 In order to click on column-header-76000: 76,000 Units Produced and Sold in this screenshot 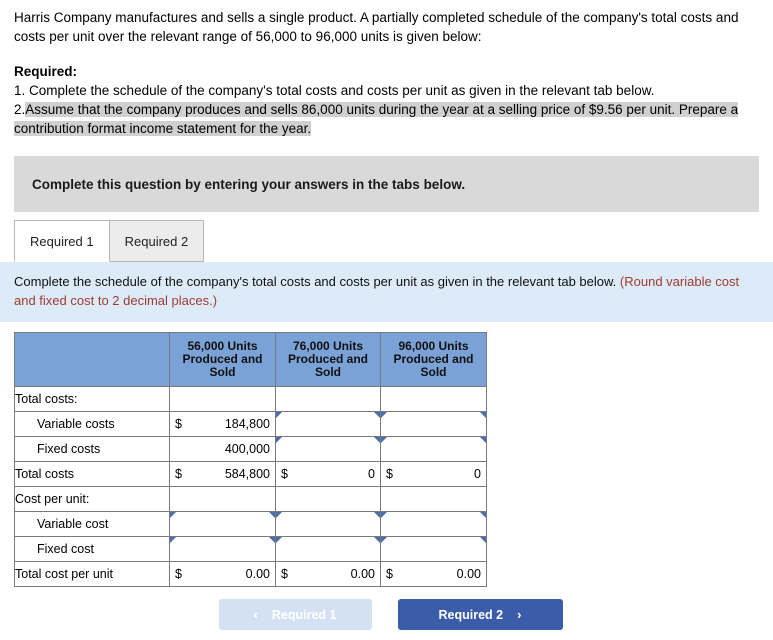, I will do `click(328, 359)`.